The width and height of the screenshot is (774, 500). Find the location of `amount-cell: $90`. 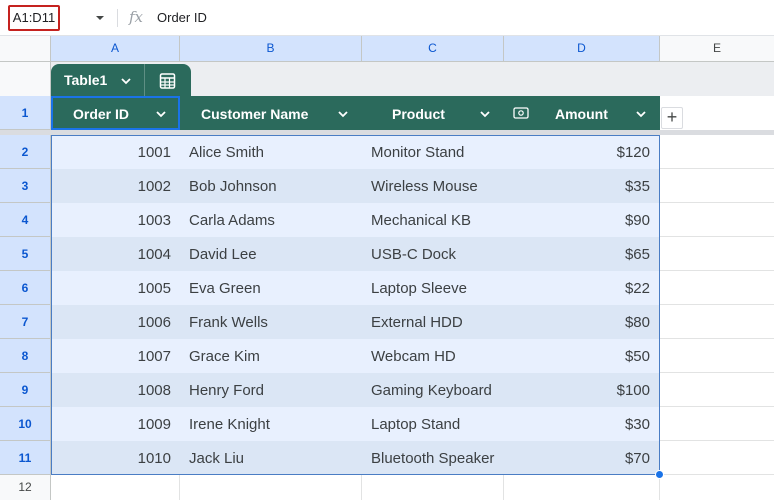

amount-cell: $90 is located at coordinates (637, 220).